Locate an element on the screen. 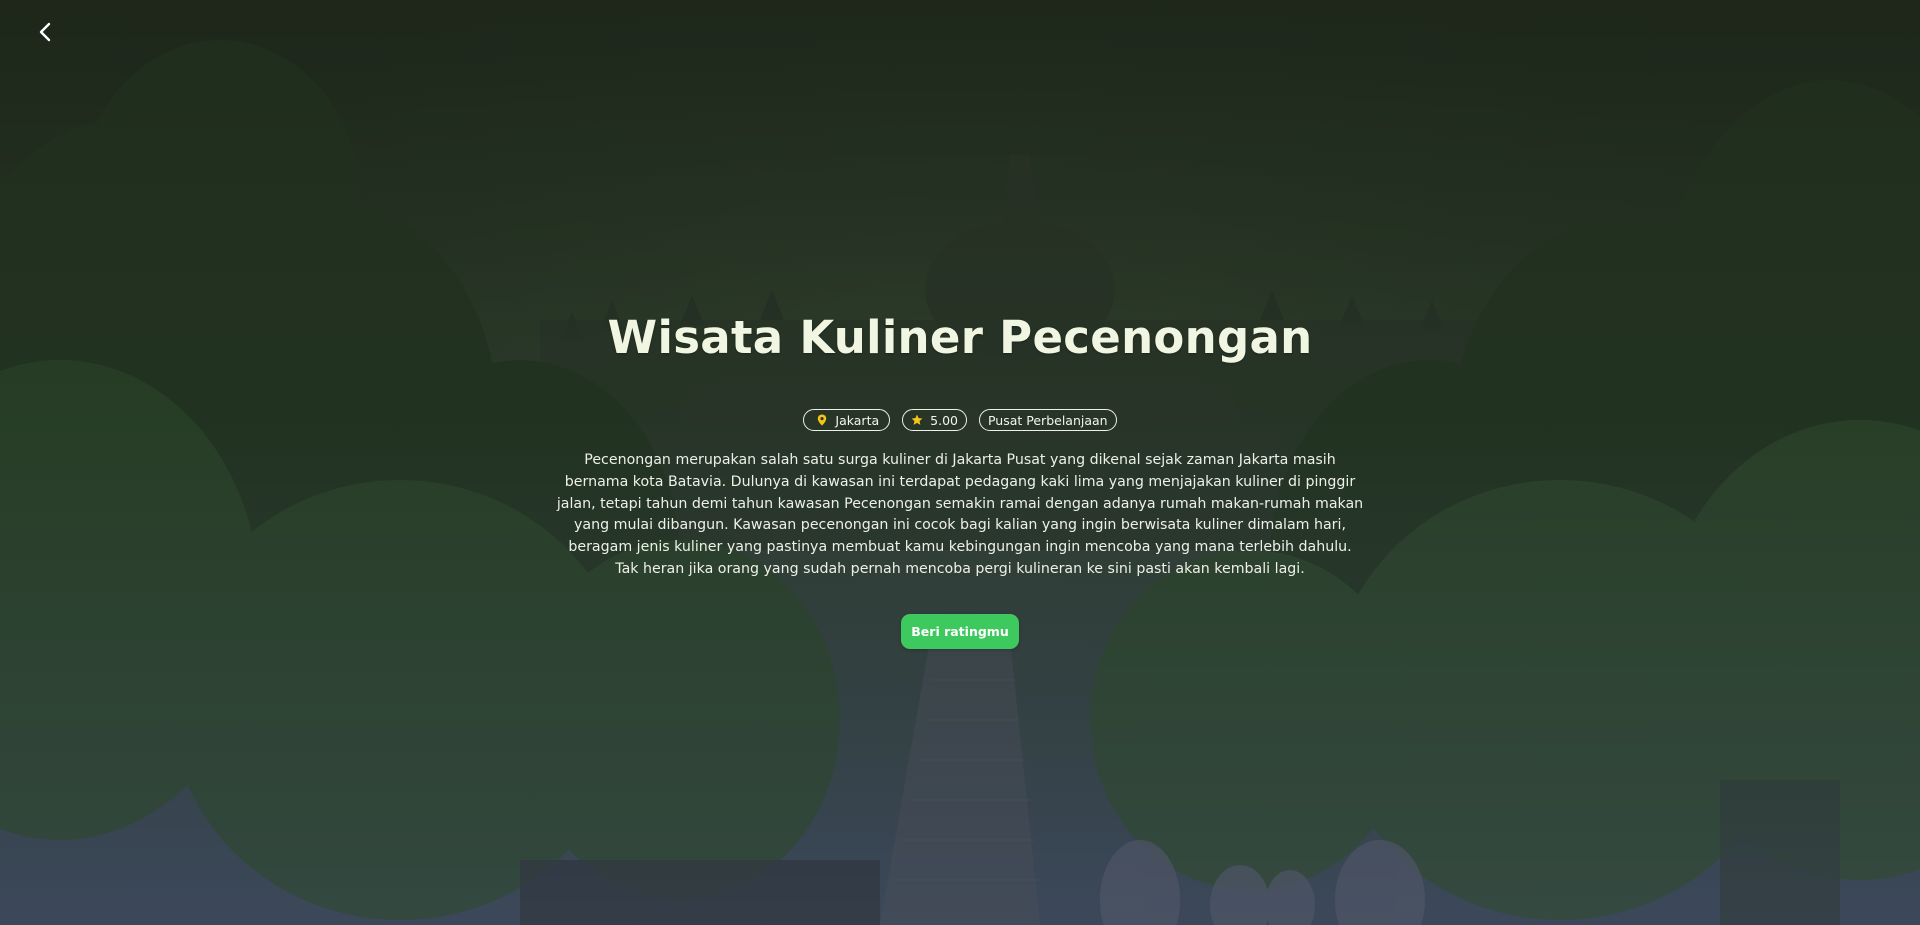  category-tag: Pusat Perbelanjaan is located at coordinates (1047, 420).